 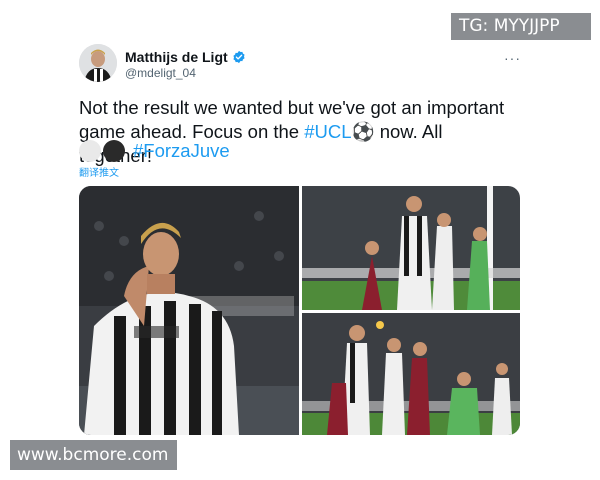 I want to click on translate-tweet-link: 翻译推文, so click(x=99, y=171).